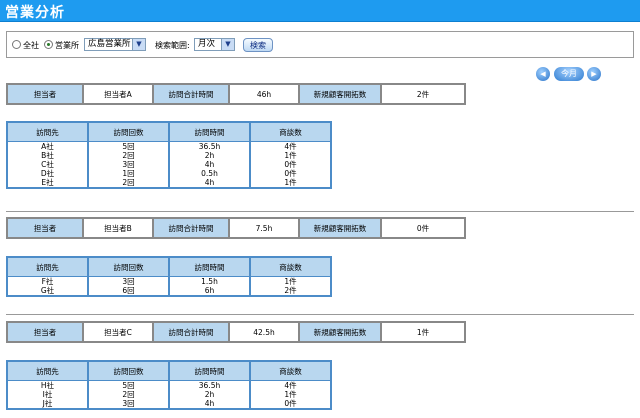 The width and height of the screenshot is (640, 418). I want to click on search-button: 検索, so click(258, 45).